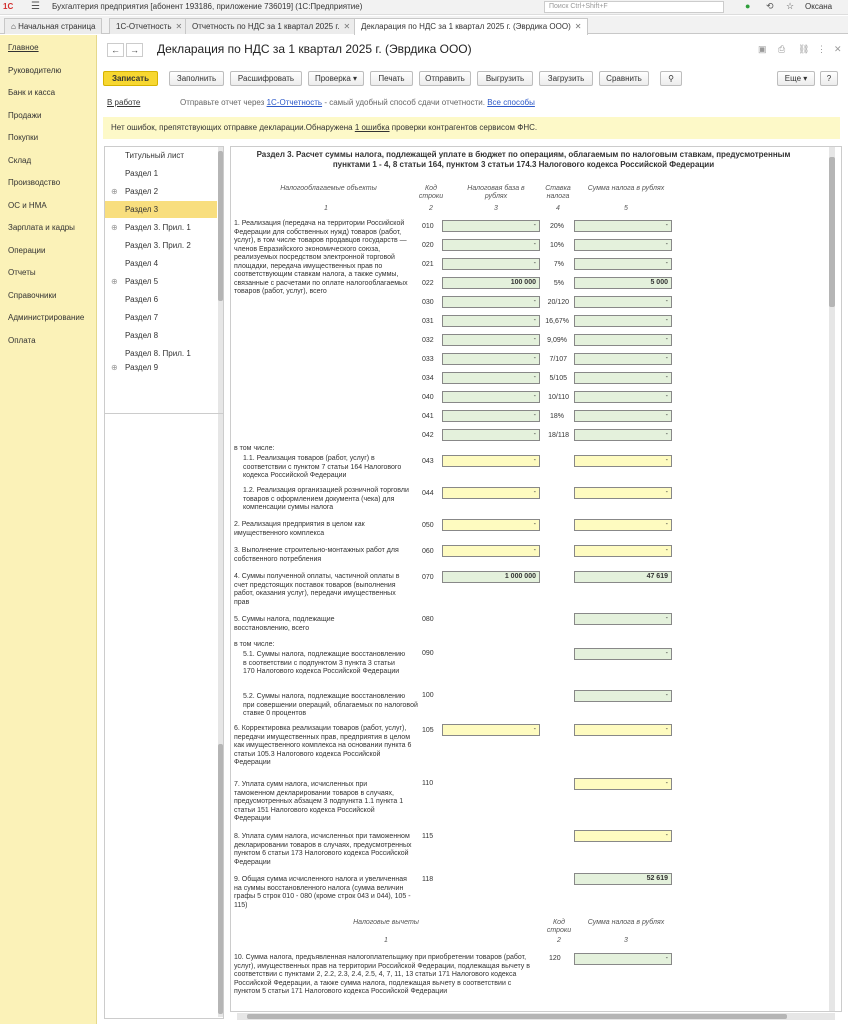  What do you see at coordinates (23, 137) in the screenshot?
I see `nav-purchases: Покупки` at bounding box center [23, 137].